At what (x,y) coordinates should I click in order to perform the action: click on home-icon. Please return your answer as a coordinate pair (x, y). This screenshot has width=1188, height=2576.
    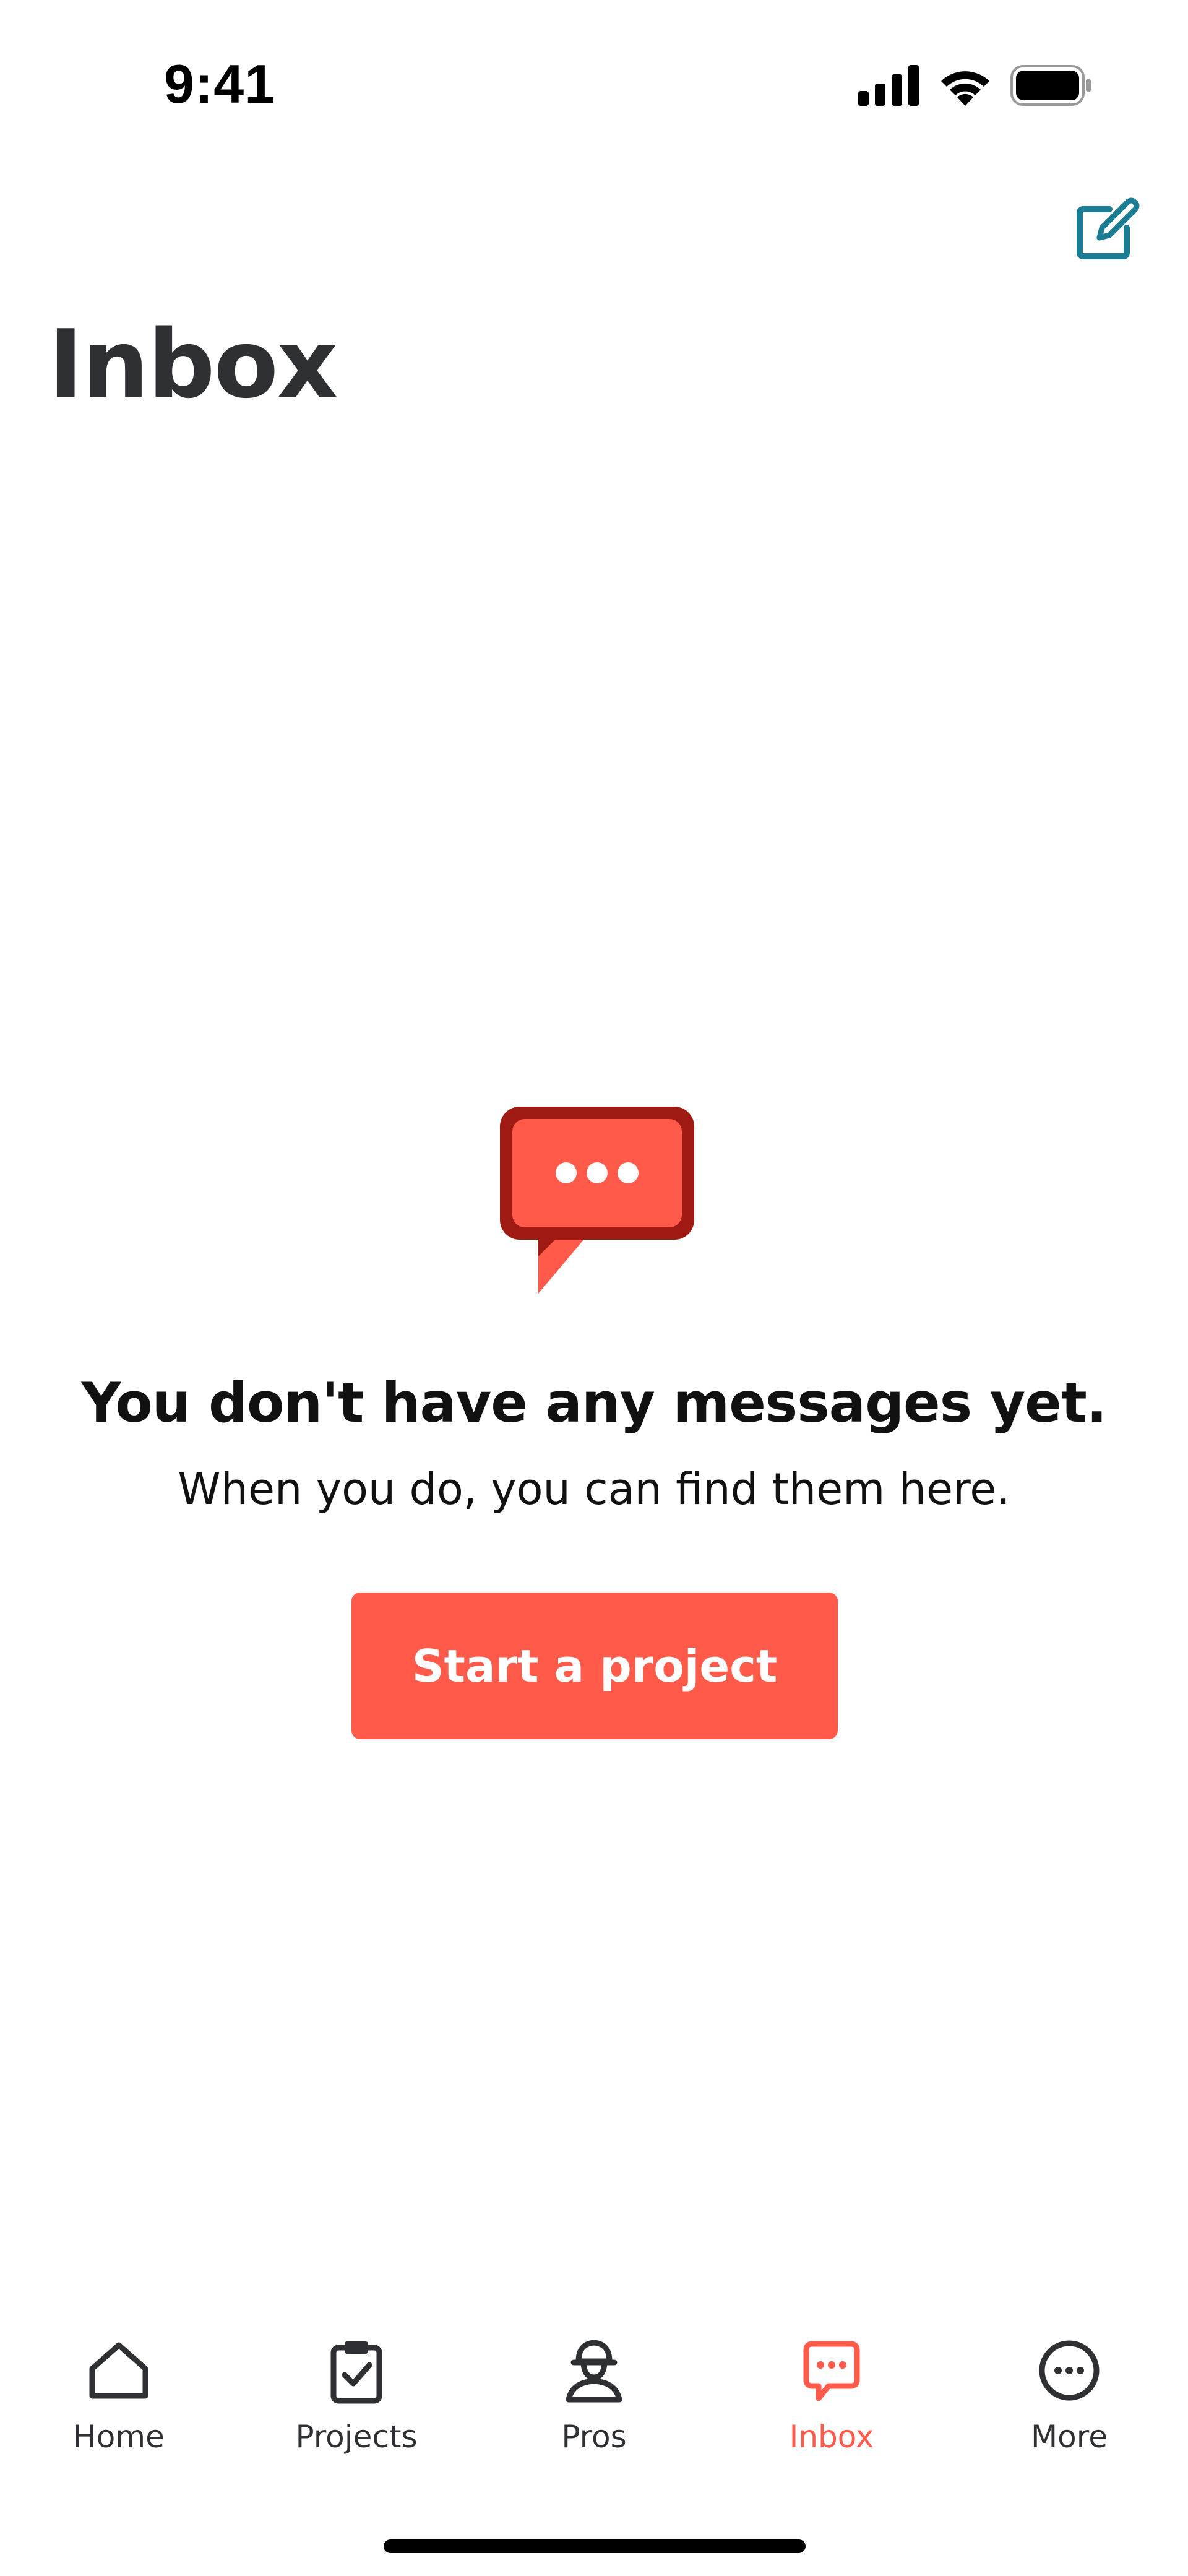
    Looking at the image, I should click on (119, 2370).